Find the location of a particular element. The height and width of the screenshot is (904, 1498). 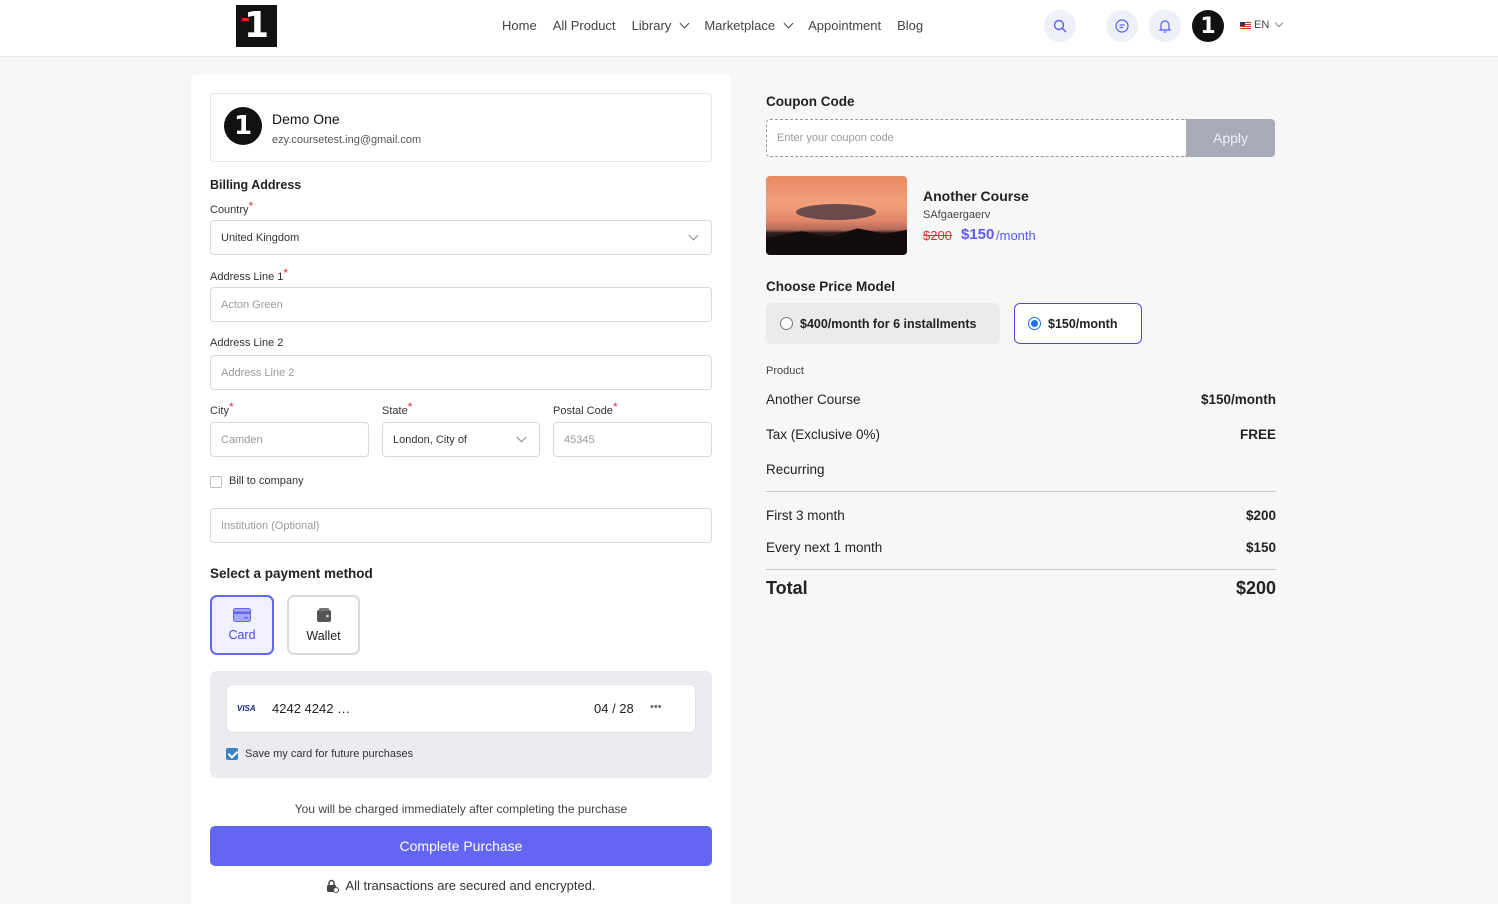

next-month-label: Every next 1 month is located at coordinates (824, 547).